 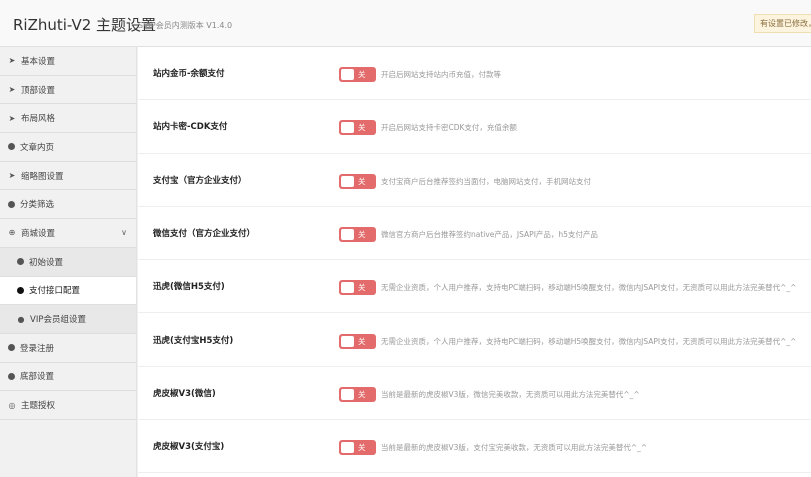 I want to click on setting-row: 站内卡密-CDK支付 关 开启后网站支持卡密CDK支付，充值余额, so click(x=474, y=127).